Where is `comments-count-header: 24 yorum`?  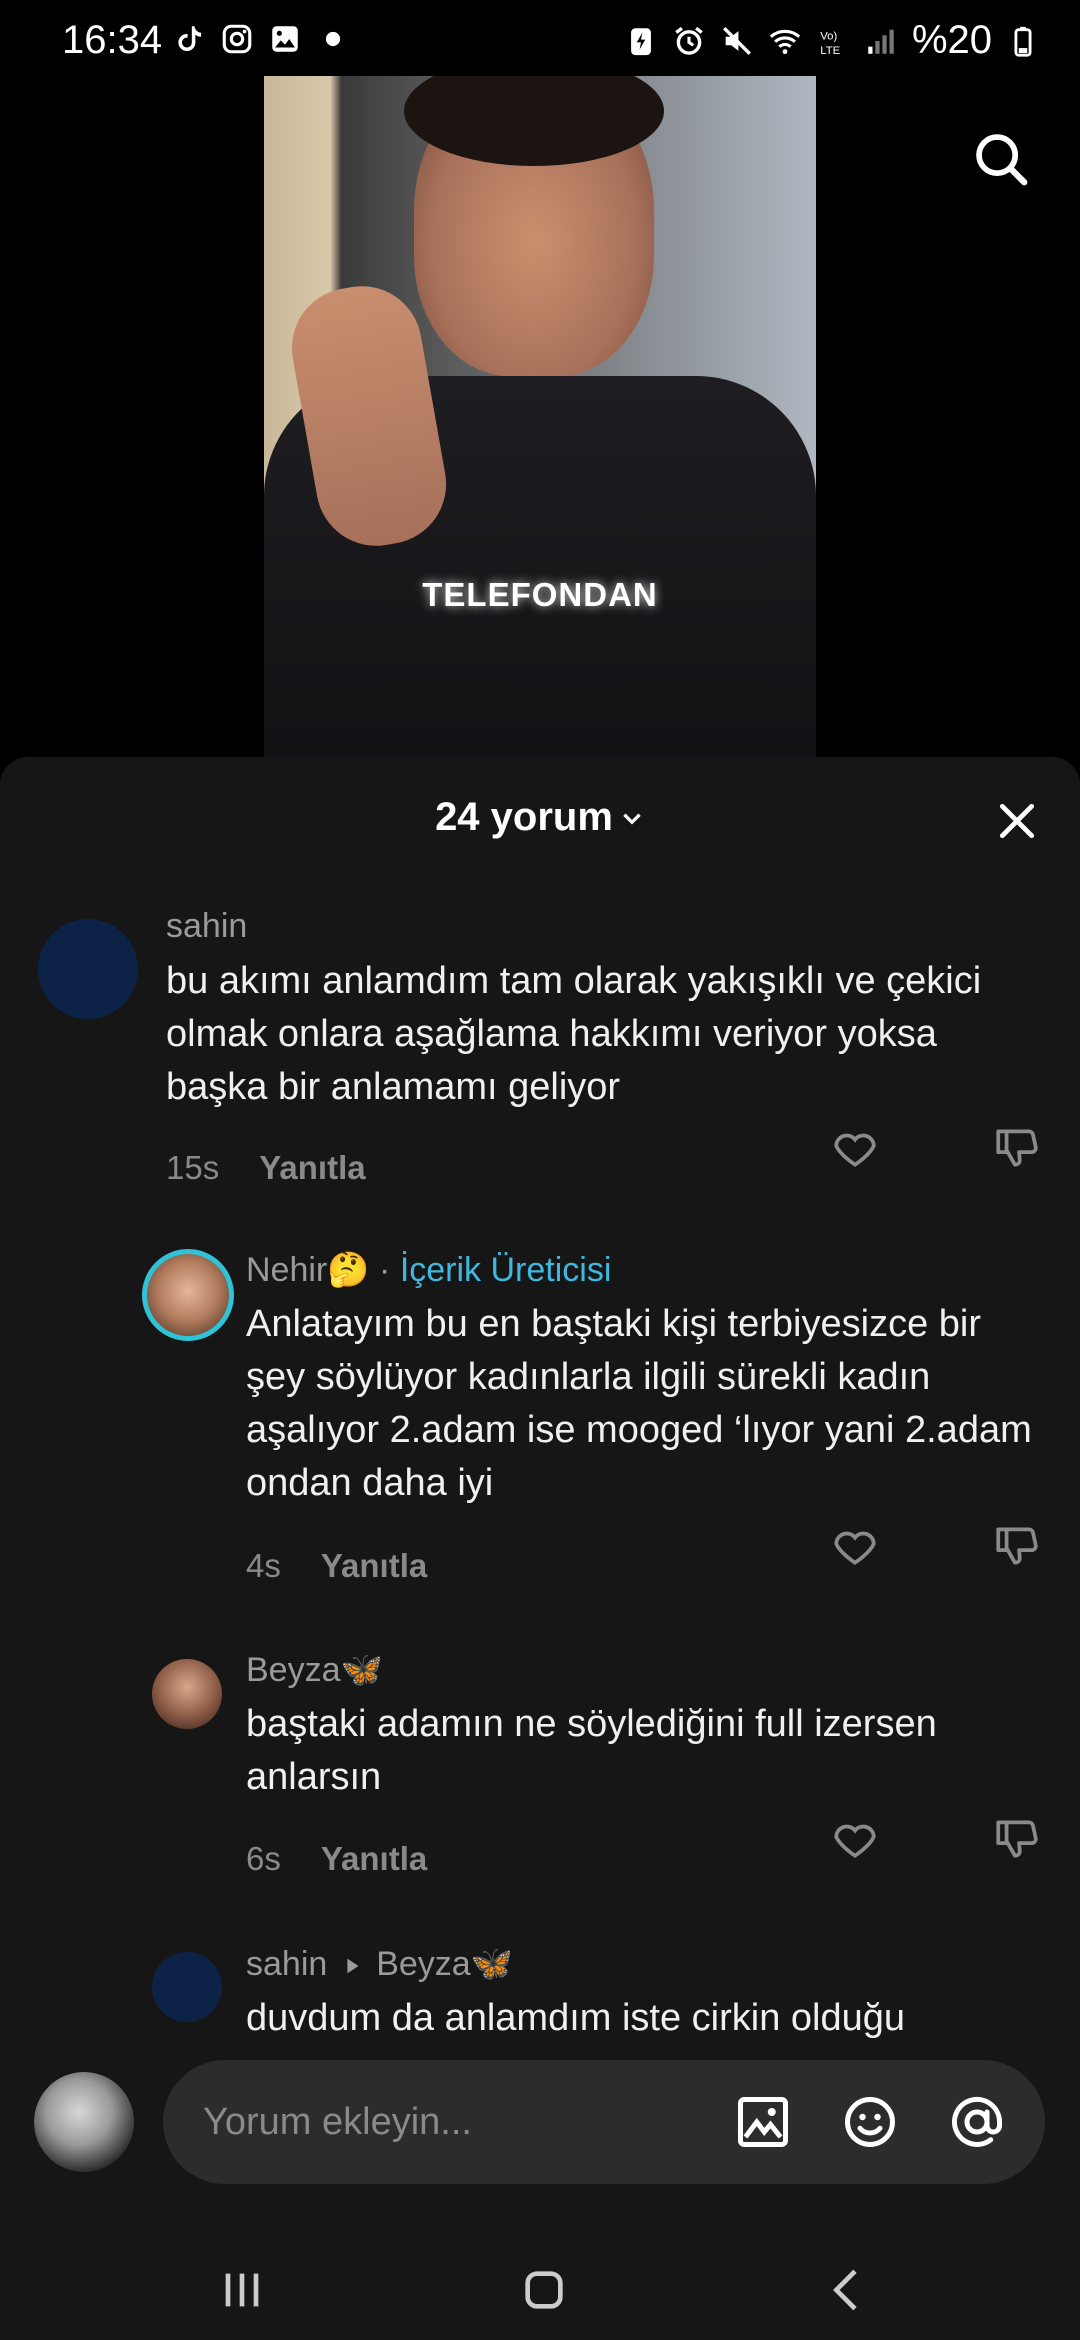
comments-count-header: 24 yorum is located at coordinates (540, 817).